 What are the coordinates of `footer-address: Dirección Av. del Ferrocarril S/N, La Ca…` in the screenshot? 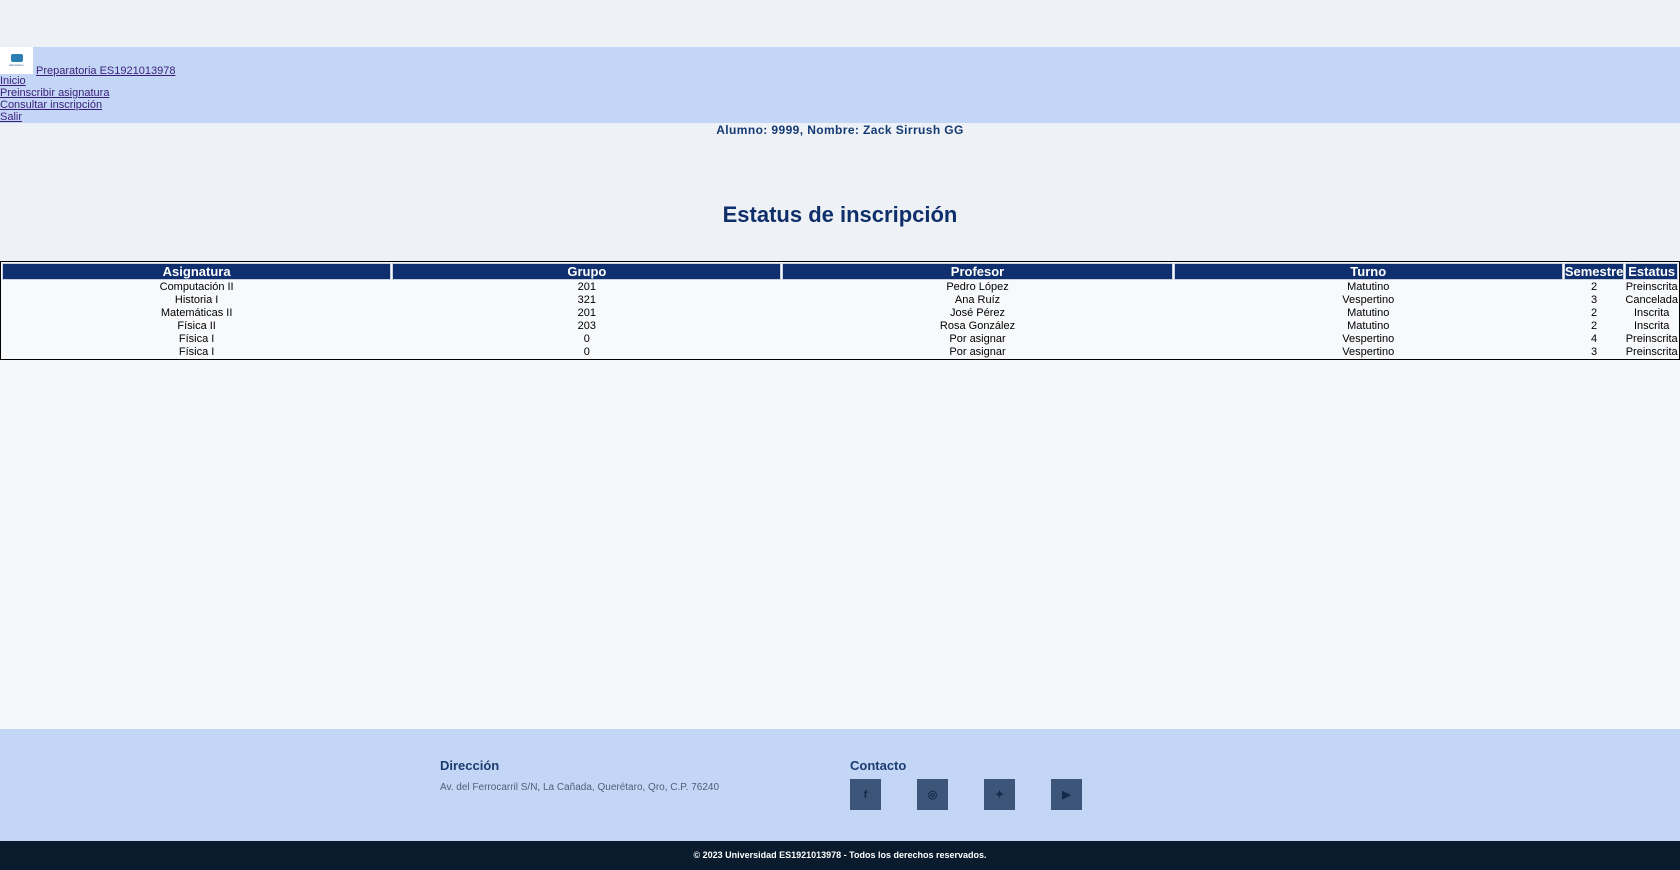 It's located at (579, 775).